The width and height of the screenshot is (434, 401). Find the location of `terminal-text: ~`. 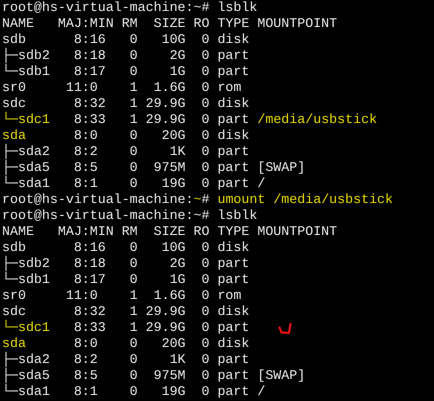

terminal-text: ~ is located at coordinates (198, 199).